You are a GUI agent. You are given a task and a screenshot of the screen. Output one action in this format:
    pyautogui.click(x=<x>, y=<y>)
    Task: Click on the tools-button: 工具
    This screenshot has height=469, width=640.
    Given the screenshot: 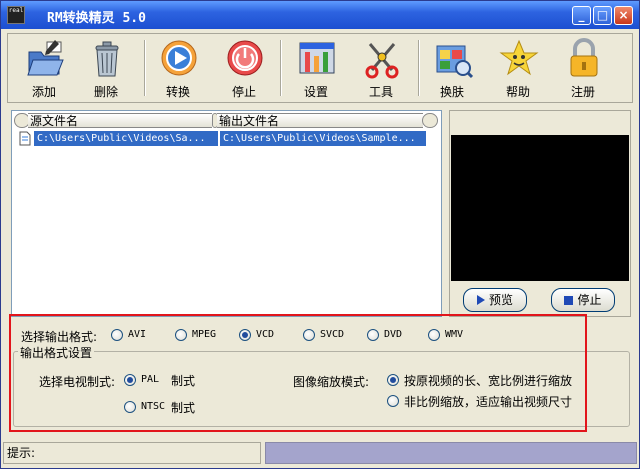 What is the action you would take?
    pyautogui.click(x=381, y=68)
    